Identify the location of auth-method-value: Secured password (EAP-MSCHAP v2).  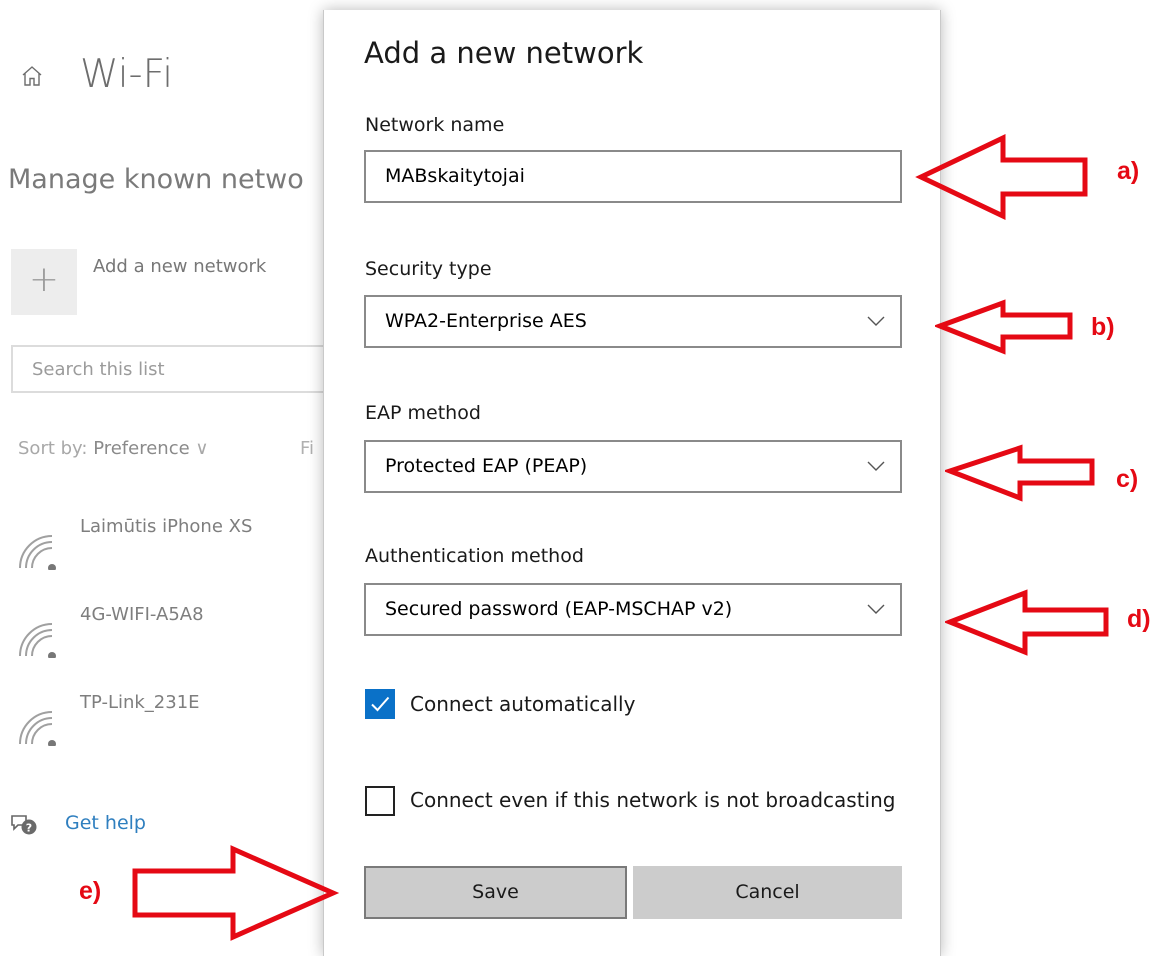
(559, 609).